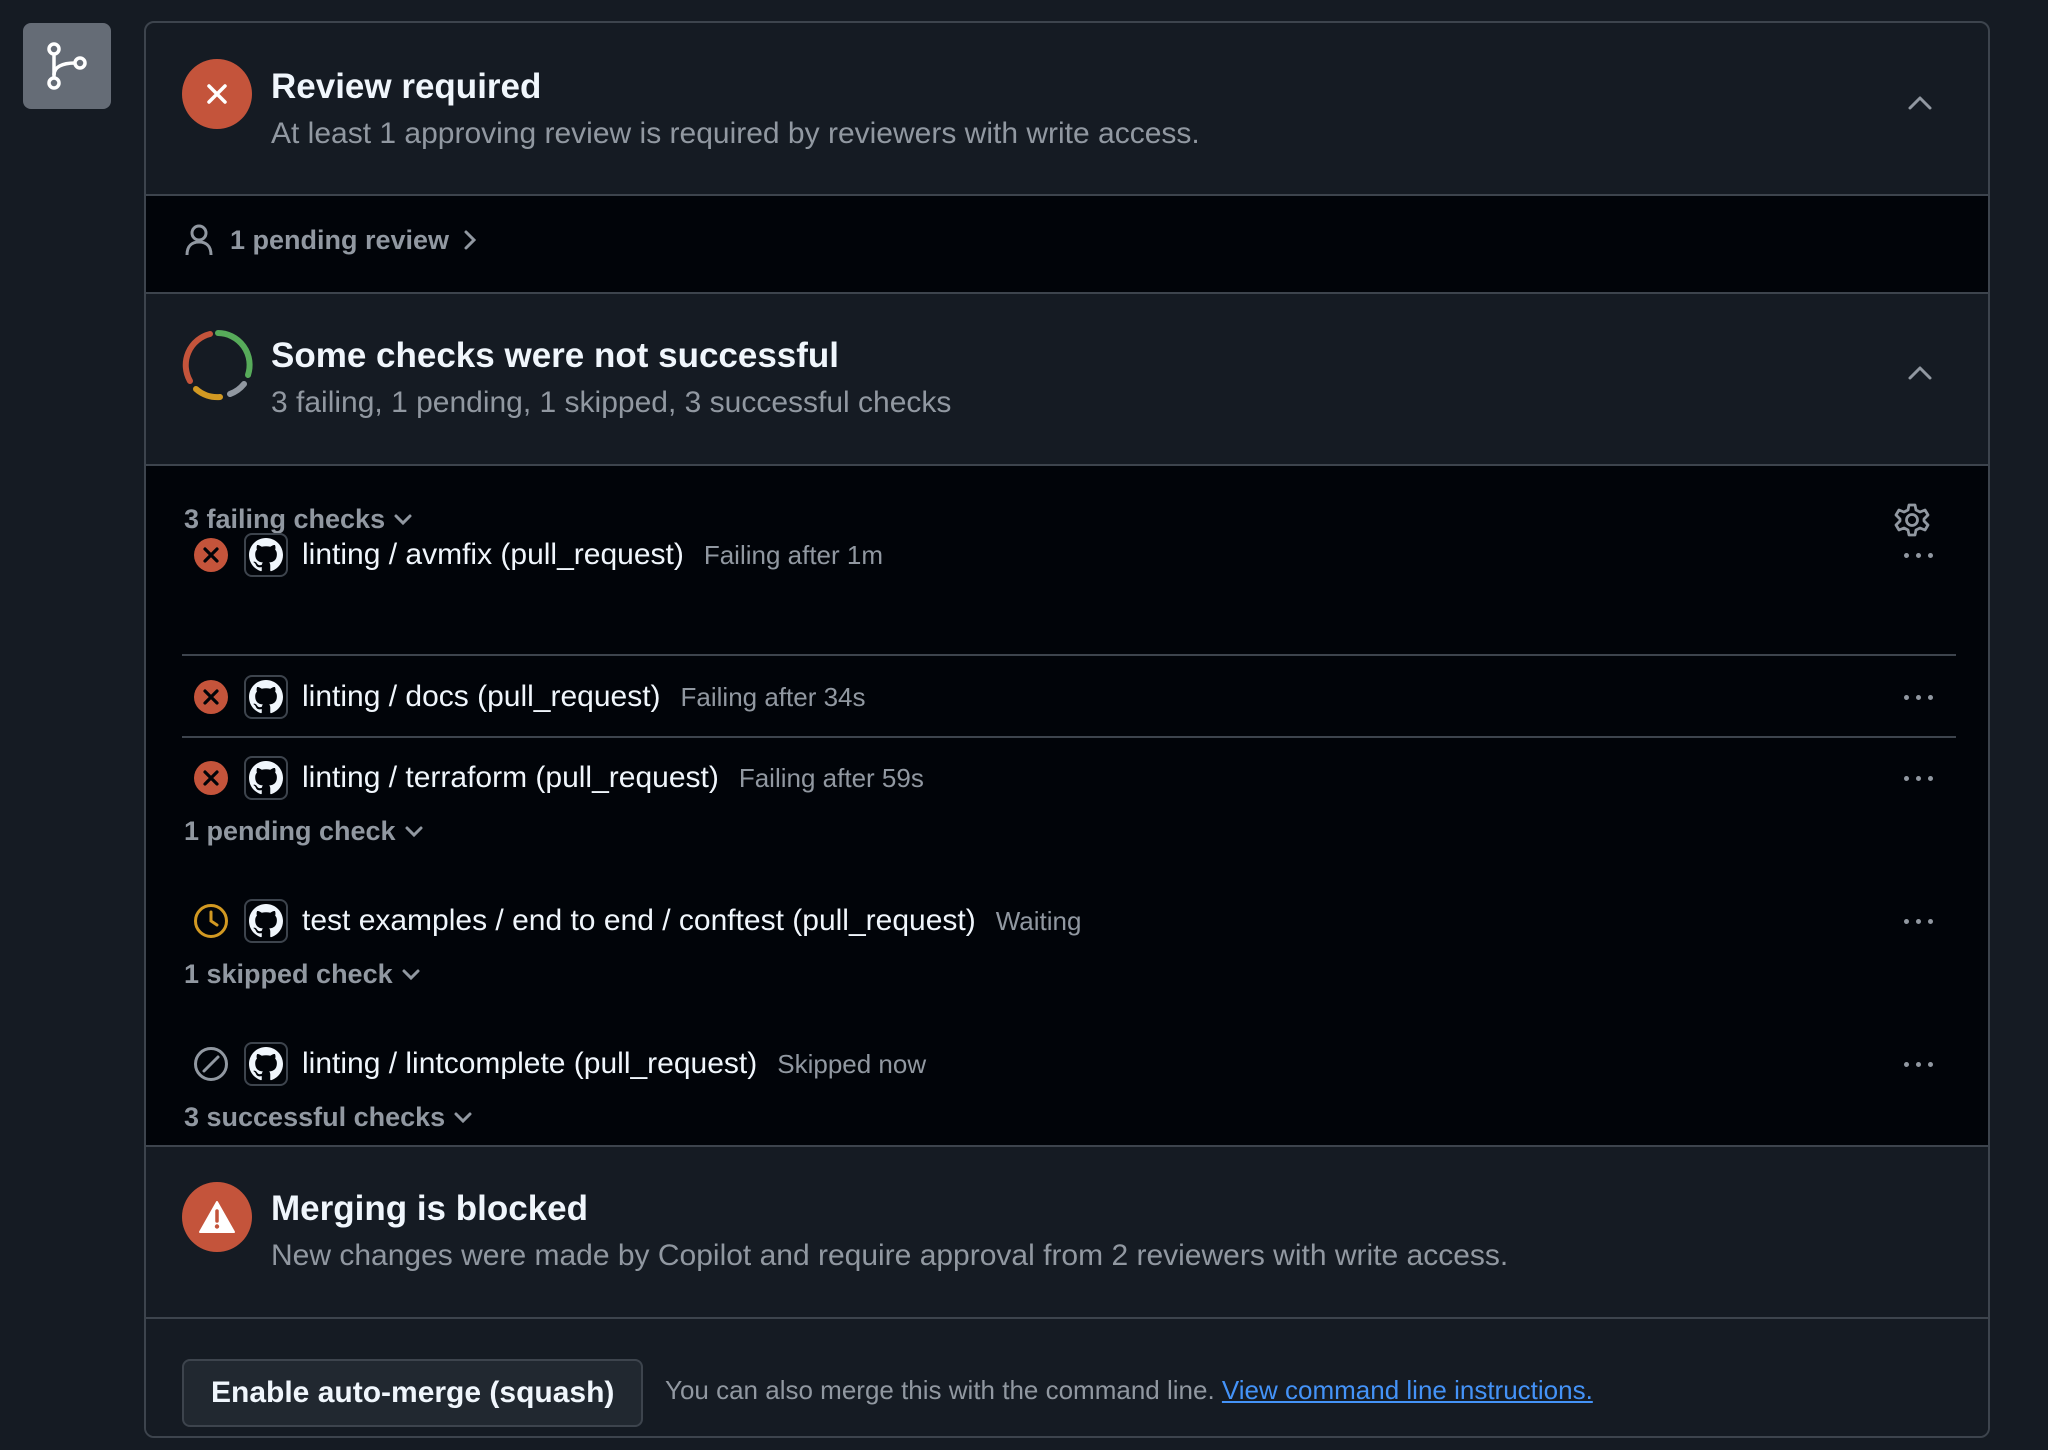 Image resolution: width=2048 pixels, height=1450 pixels. Describe the element at coordinates (340, 239) in the screenshot. I see `pending-review-label: 1 pending review` at that location.